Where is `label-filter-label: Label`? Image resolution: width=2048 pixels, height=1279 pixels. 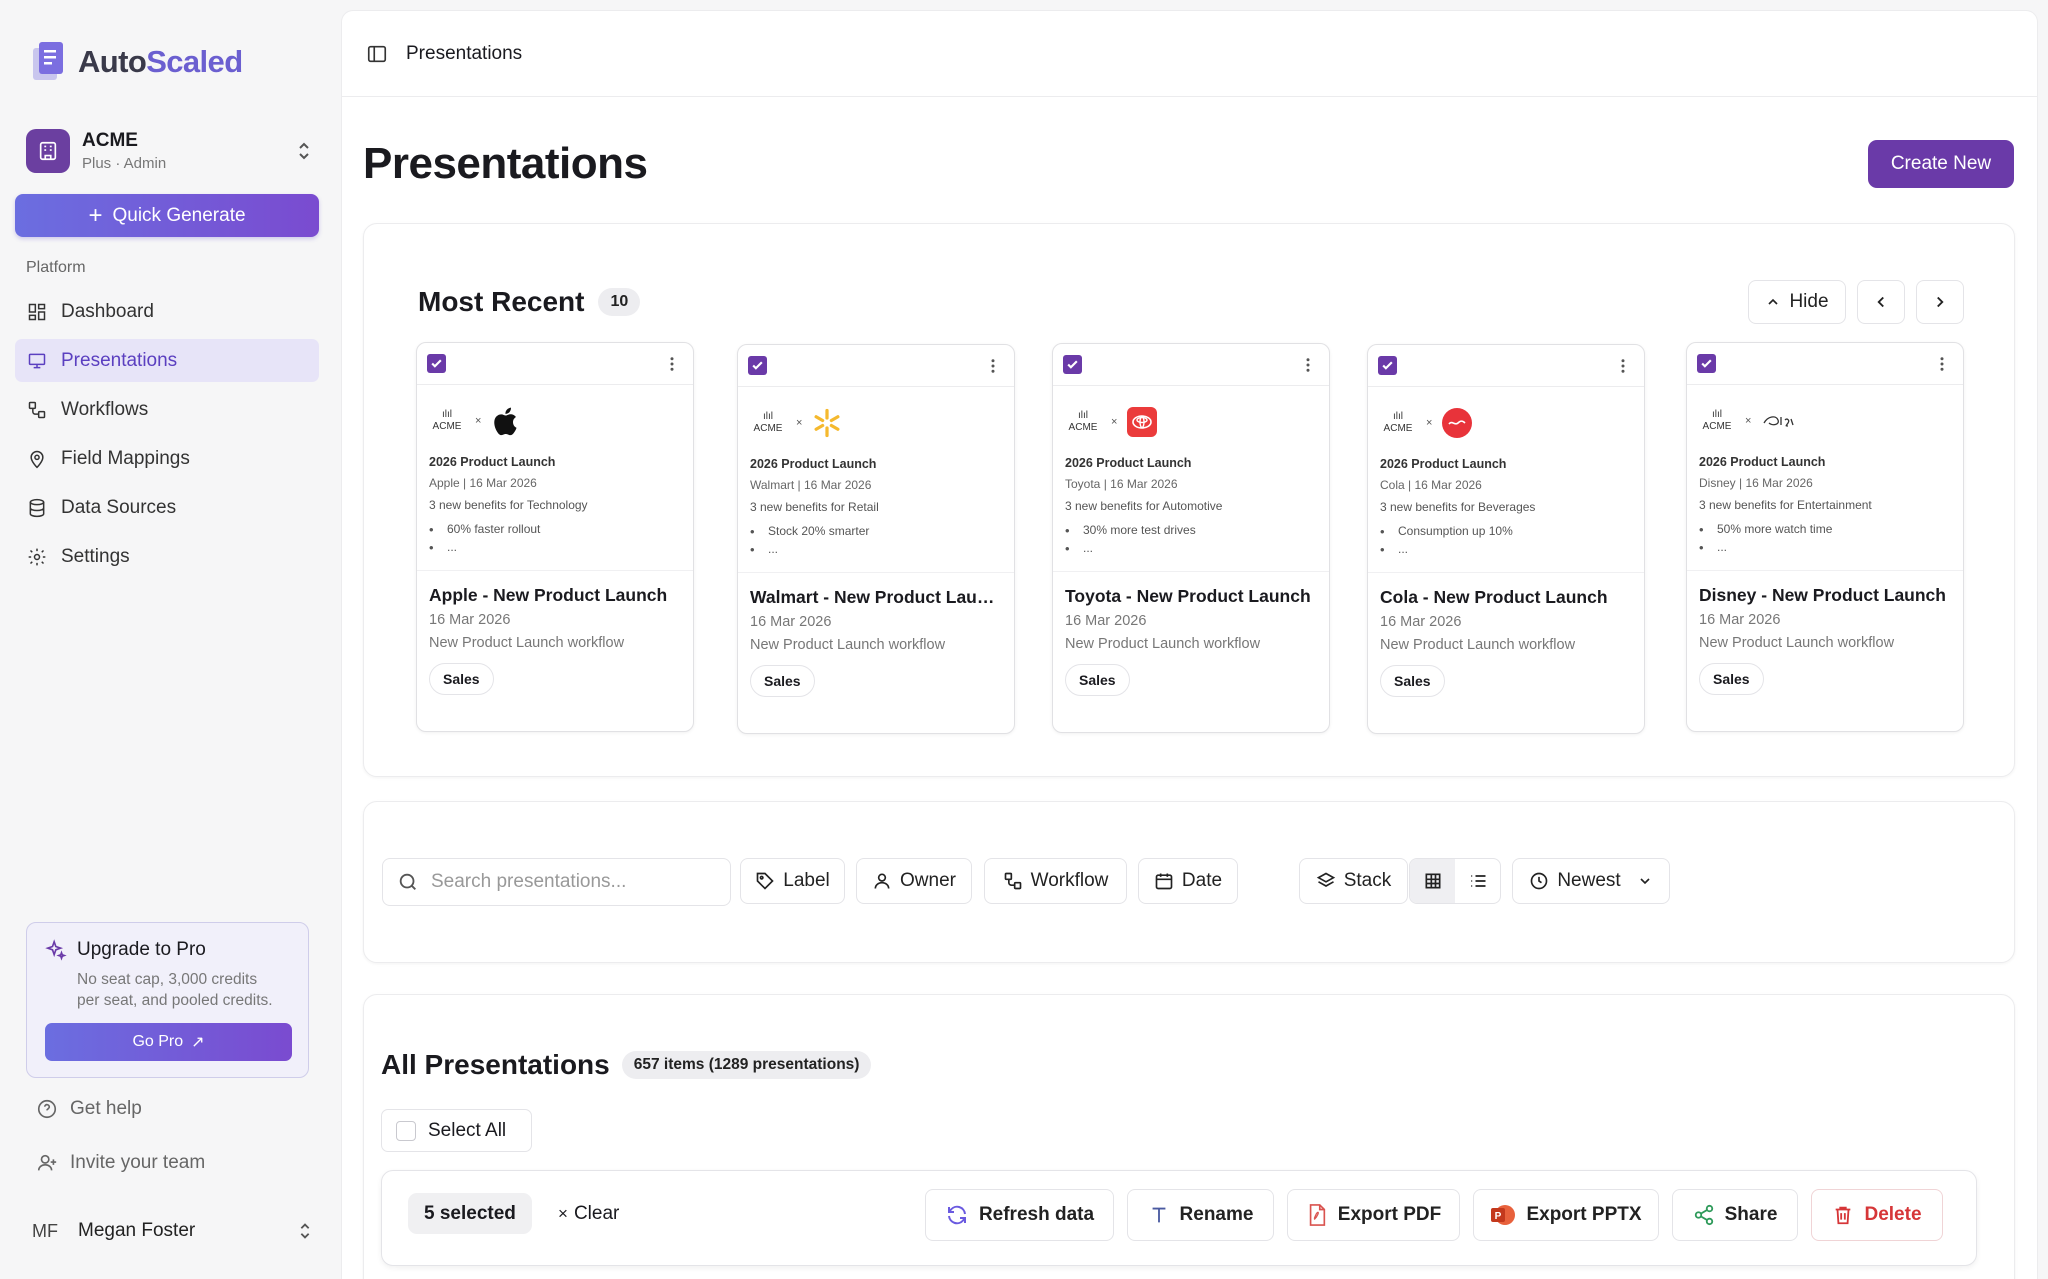 label-filter-label: Label is located at coordinates (806, 880).